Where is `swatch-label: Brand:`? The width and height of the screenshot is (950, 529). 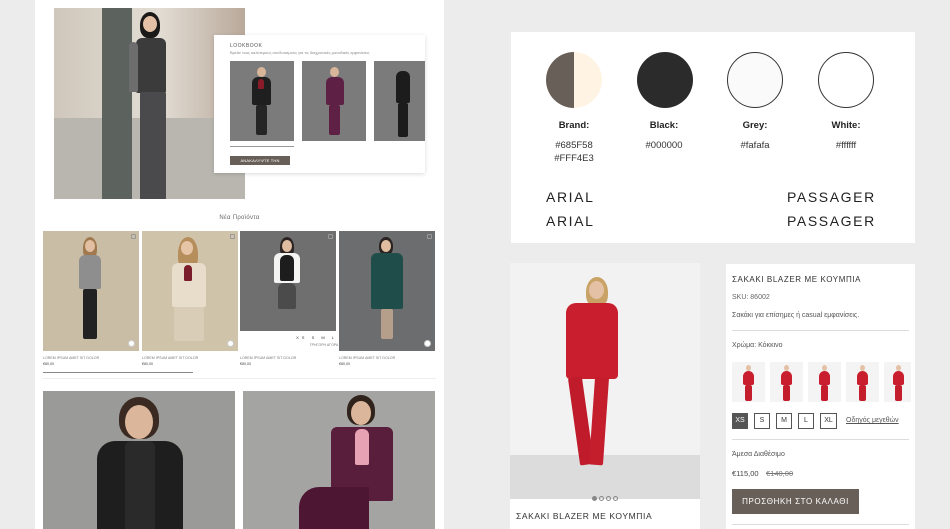 swatch-label: Brand: is located at coordinates (574, 125).